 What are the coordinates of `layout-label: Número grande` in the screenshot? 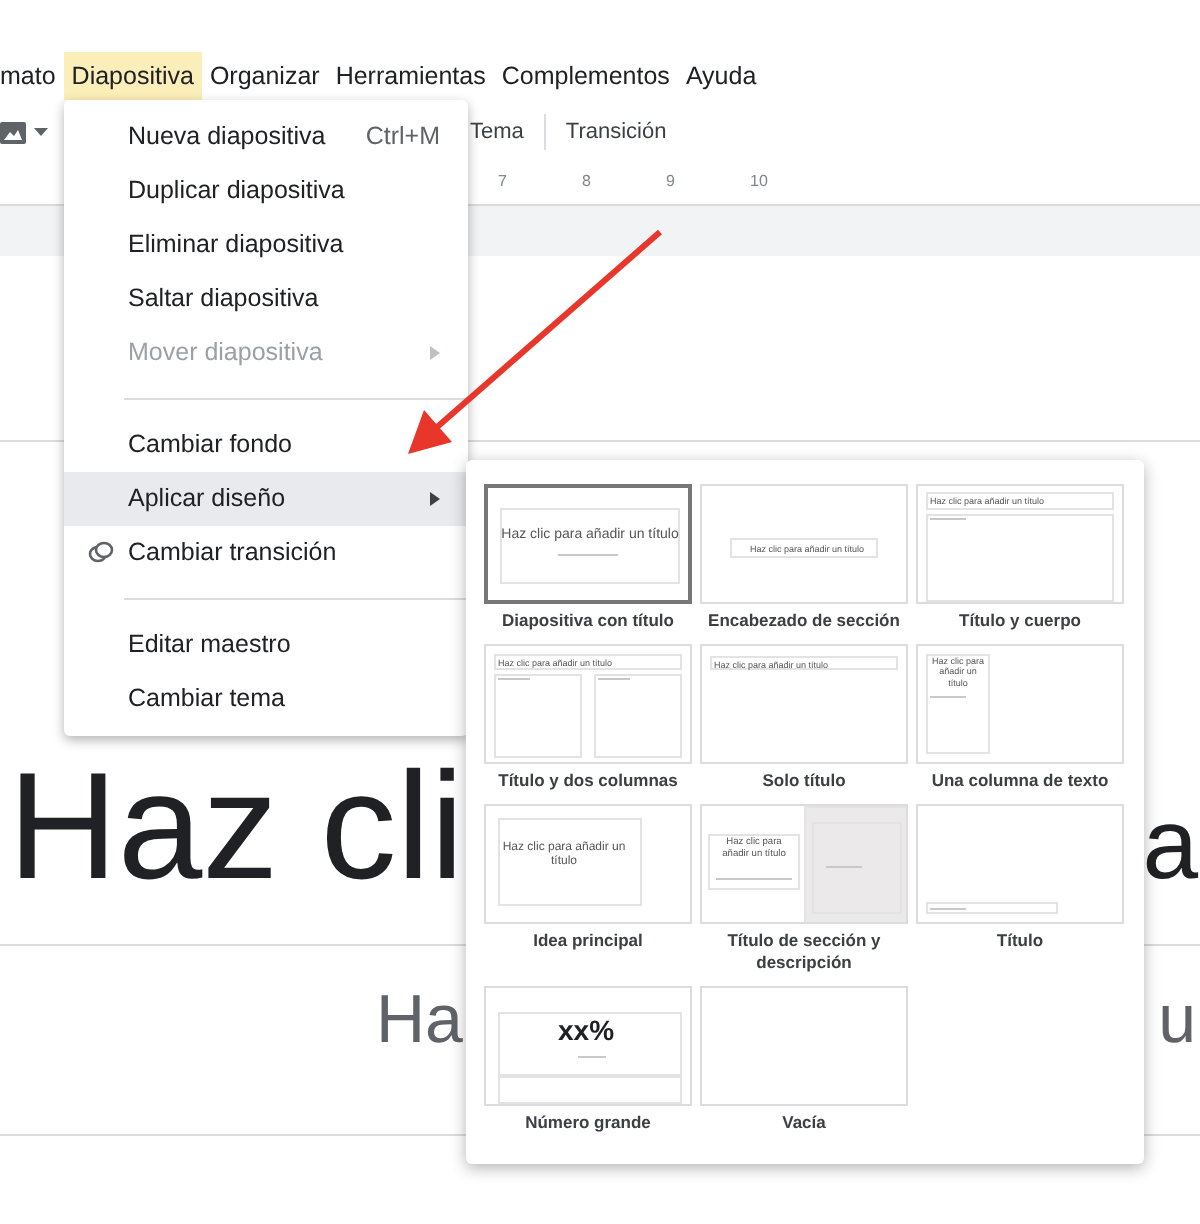 It's located at (588, 1123).